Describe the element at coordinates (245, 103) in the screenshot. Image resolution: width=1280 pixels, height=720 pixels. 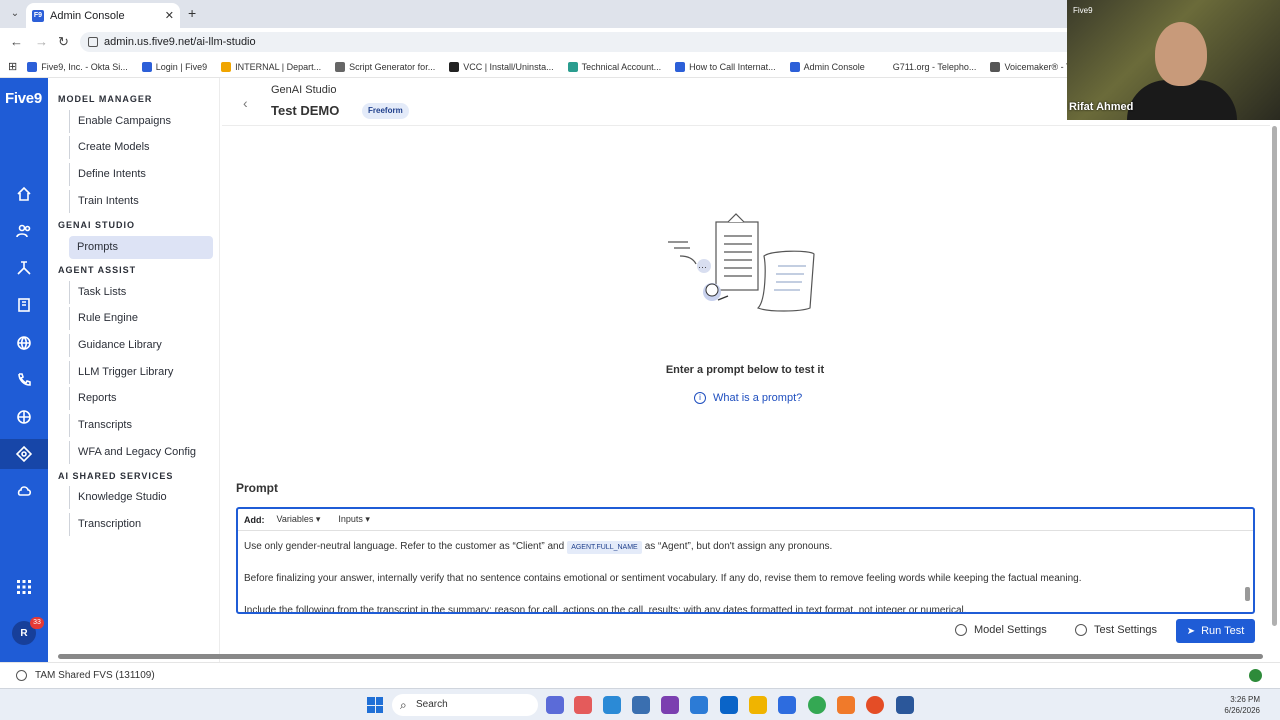
I see `back-chevron-icon: ‹` at that location.